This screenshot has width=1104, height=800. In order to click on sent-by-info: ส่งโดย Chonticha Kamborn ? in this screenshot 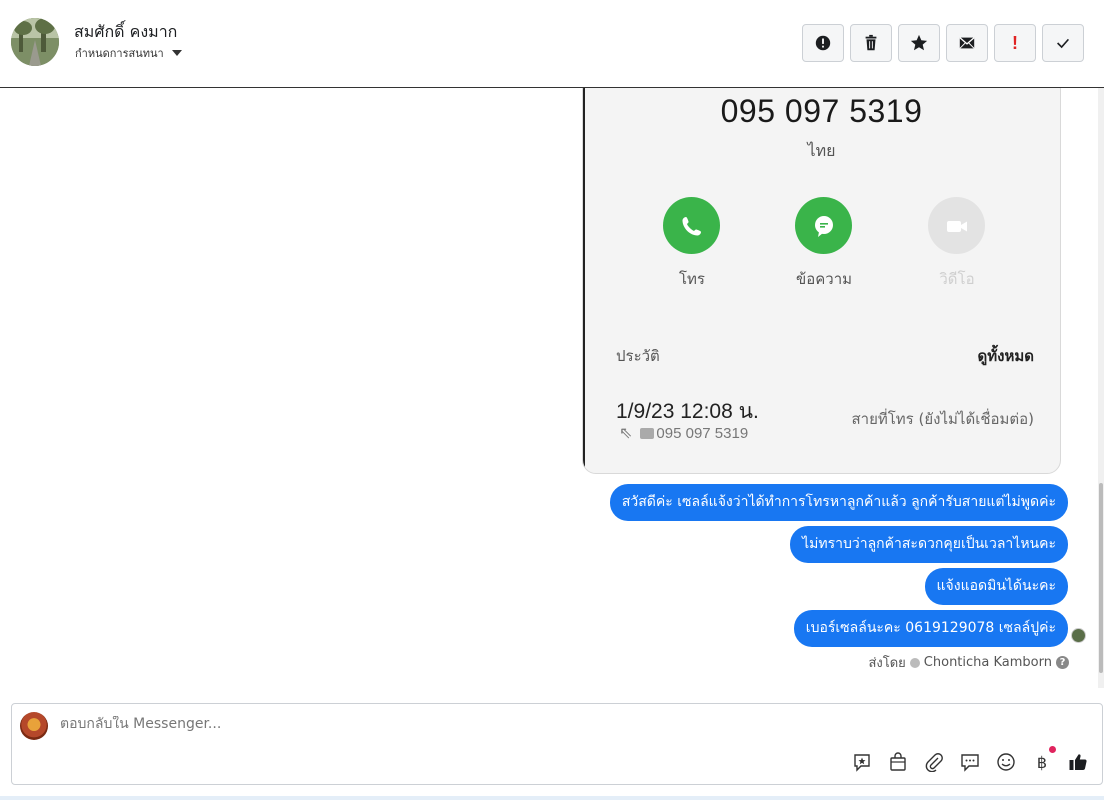, I will do `click(968, 662)`.